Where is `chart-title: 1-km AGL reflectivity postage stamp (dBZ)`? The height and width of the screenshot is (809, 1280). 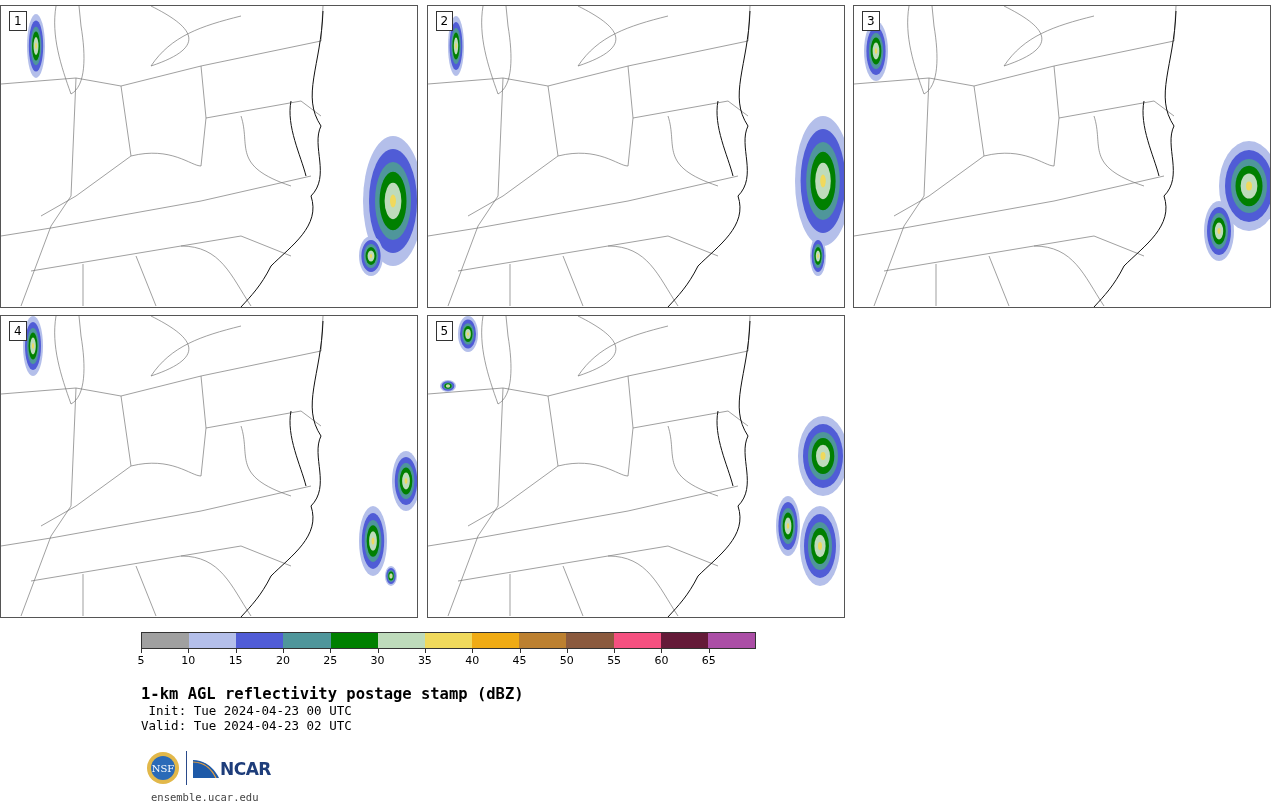
chart-title: 1-km AGL reflectivity postage stamp (dBZ) is located at coordinates (333, 694).